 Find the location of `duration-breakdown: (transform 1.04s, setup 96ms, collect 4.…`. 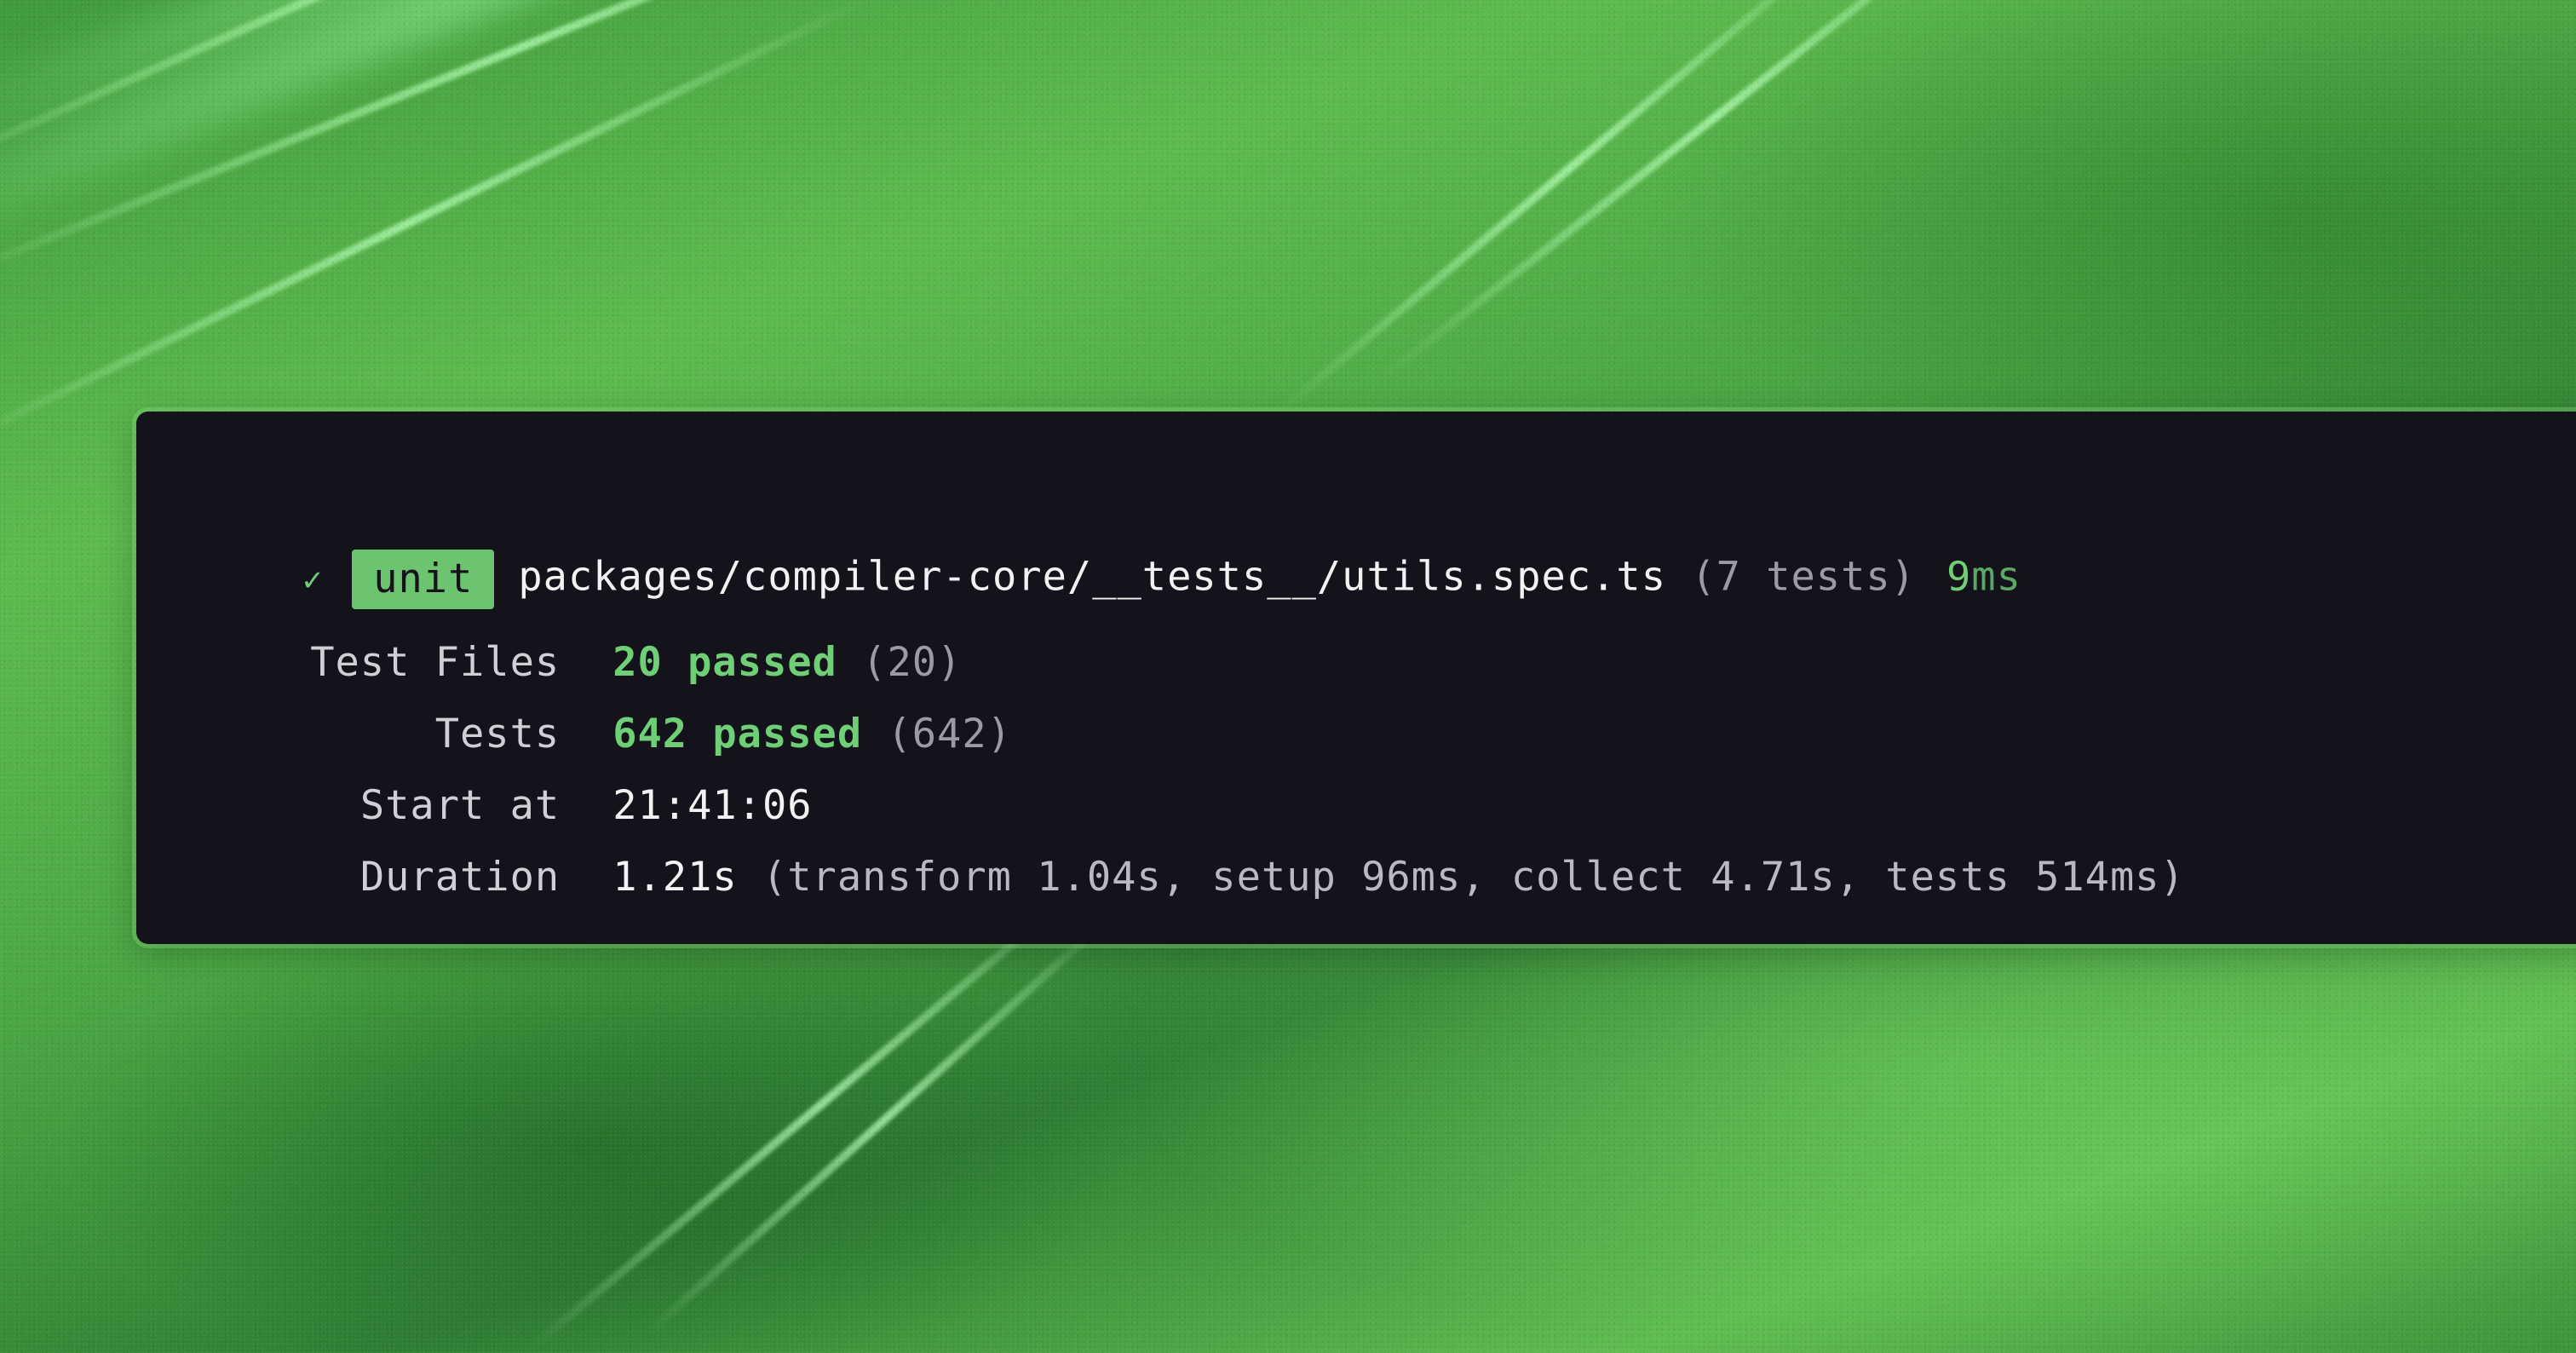

duration-breakdown: (transform 1.04s, setup 96ms, collect 4.… is located at coordinates (1473, 877).